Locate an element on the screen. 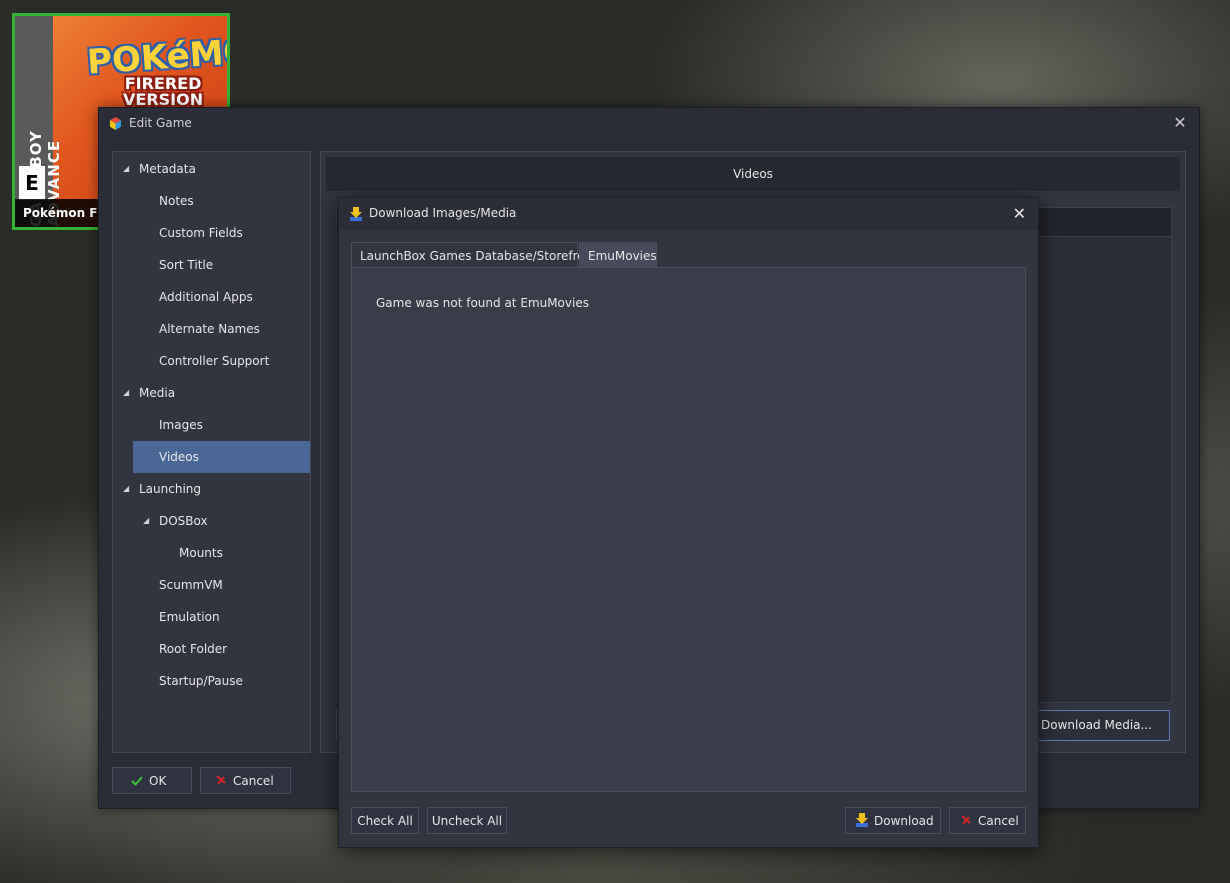 This screenshot has height=883, width=1230. ok-label: OK is located at coordinates (158, 781).